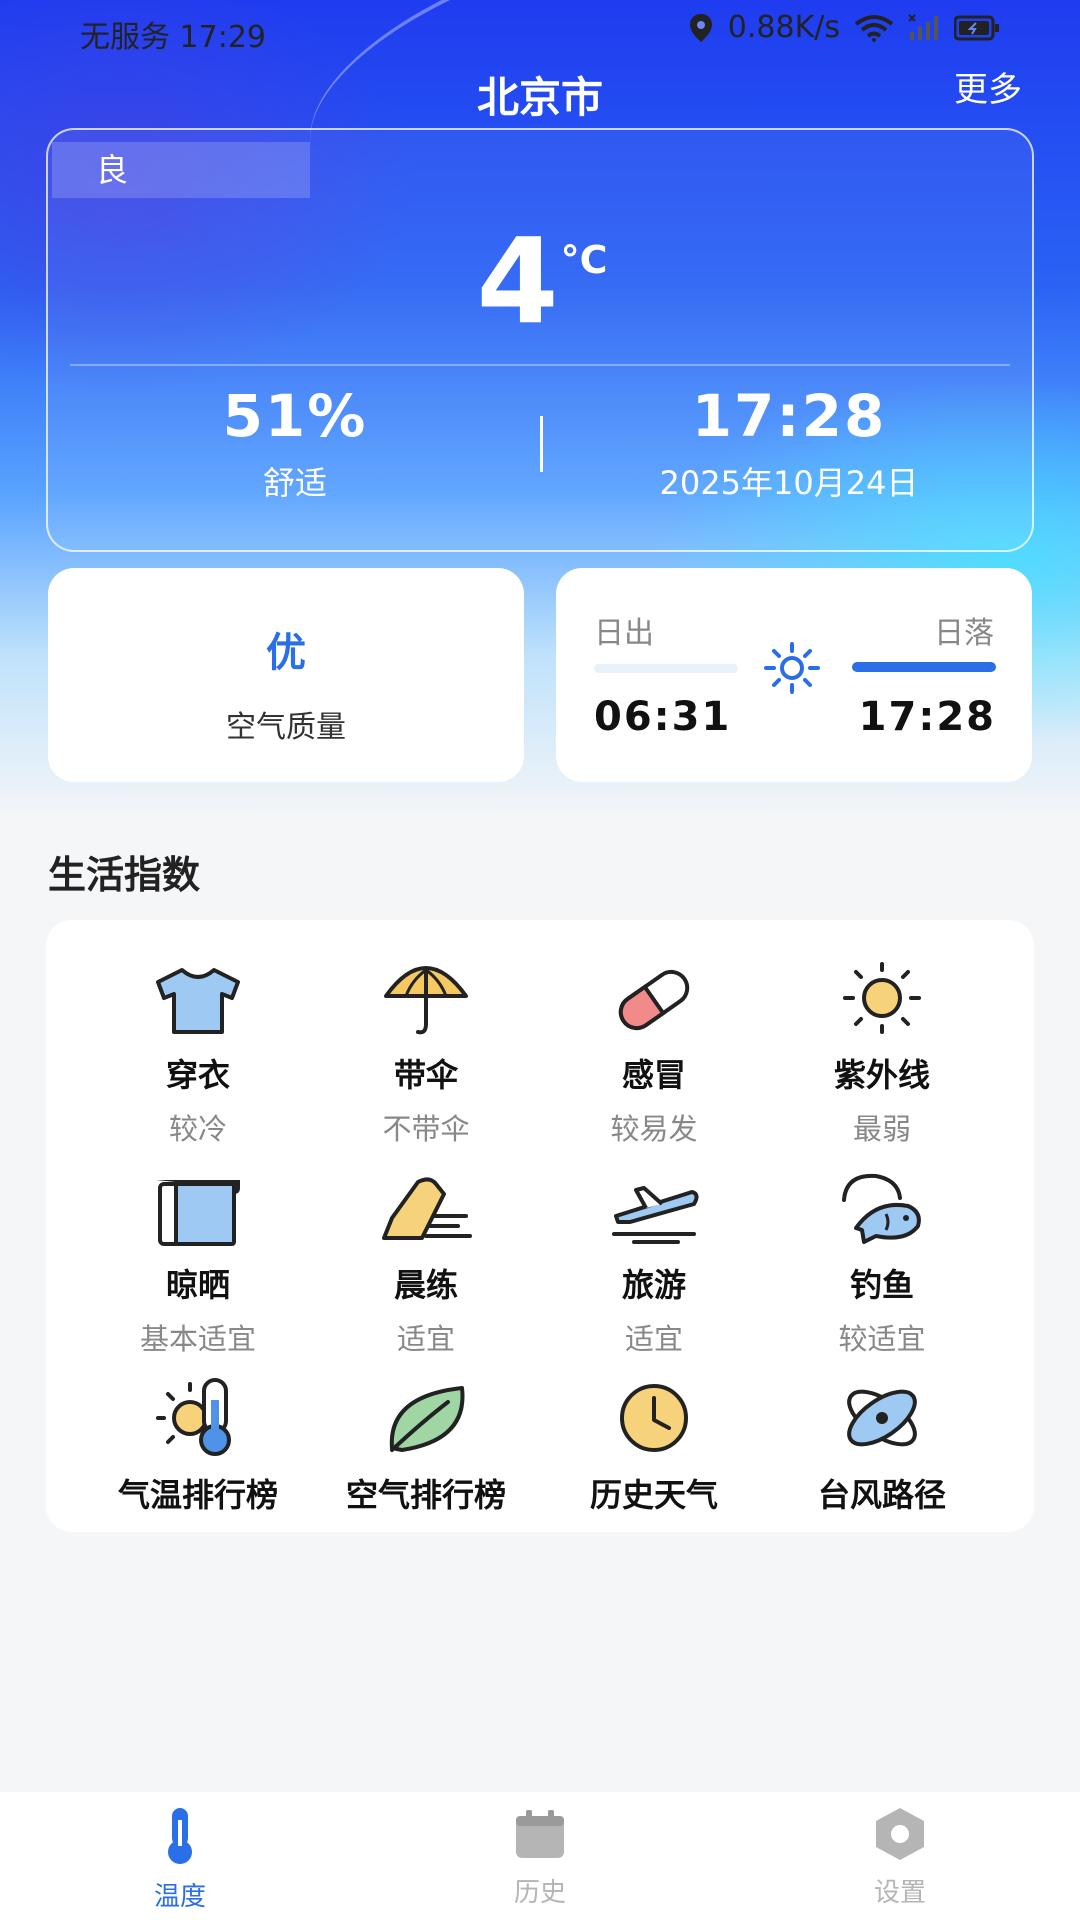 This screenshot has height=1920, width=1080. I want to click on sunrise-track, so click(666, 668).